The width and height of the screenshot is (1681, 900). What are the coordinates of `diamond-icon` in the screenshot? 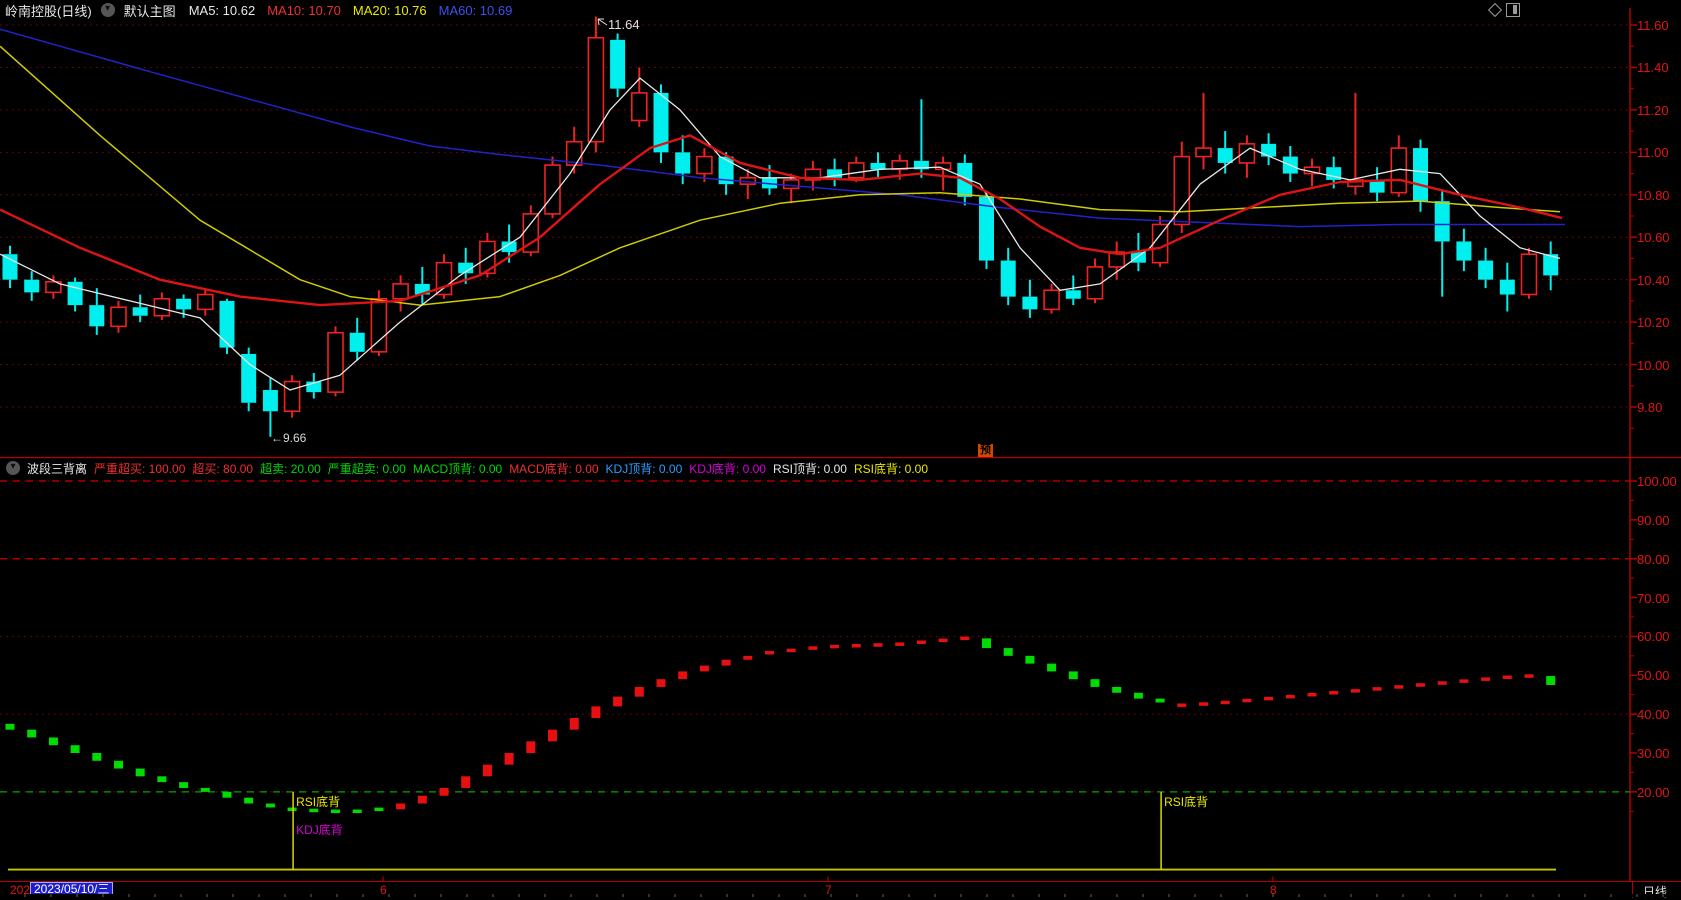 It's located at (1495, 10).